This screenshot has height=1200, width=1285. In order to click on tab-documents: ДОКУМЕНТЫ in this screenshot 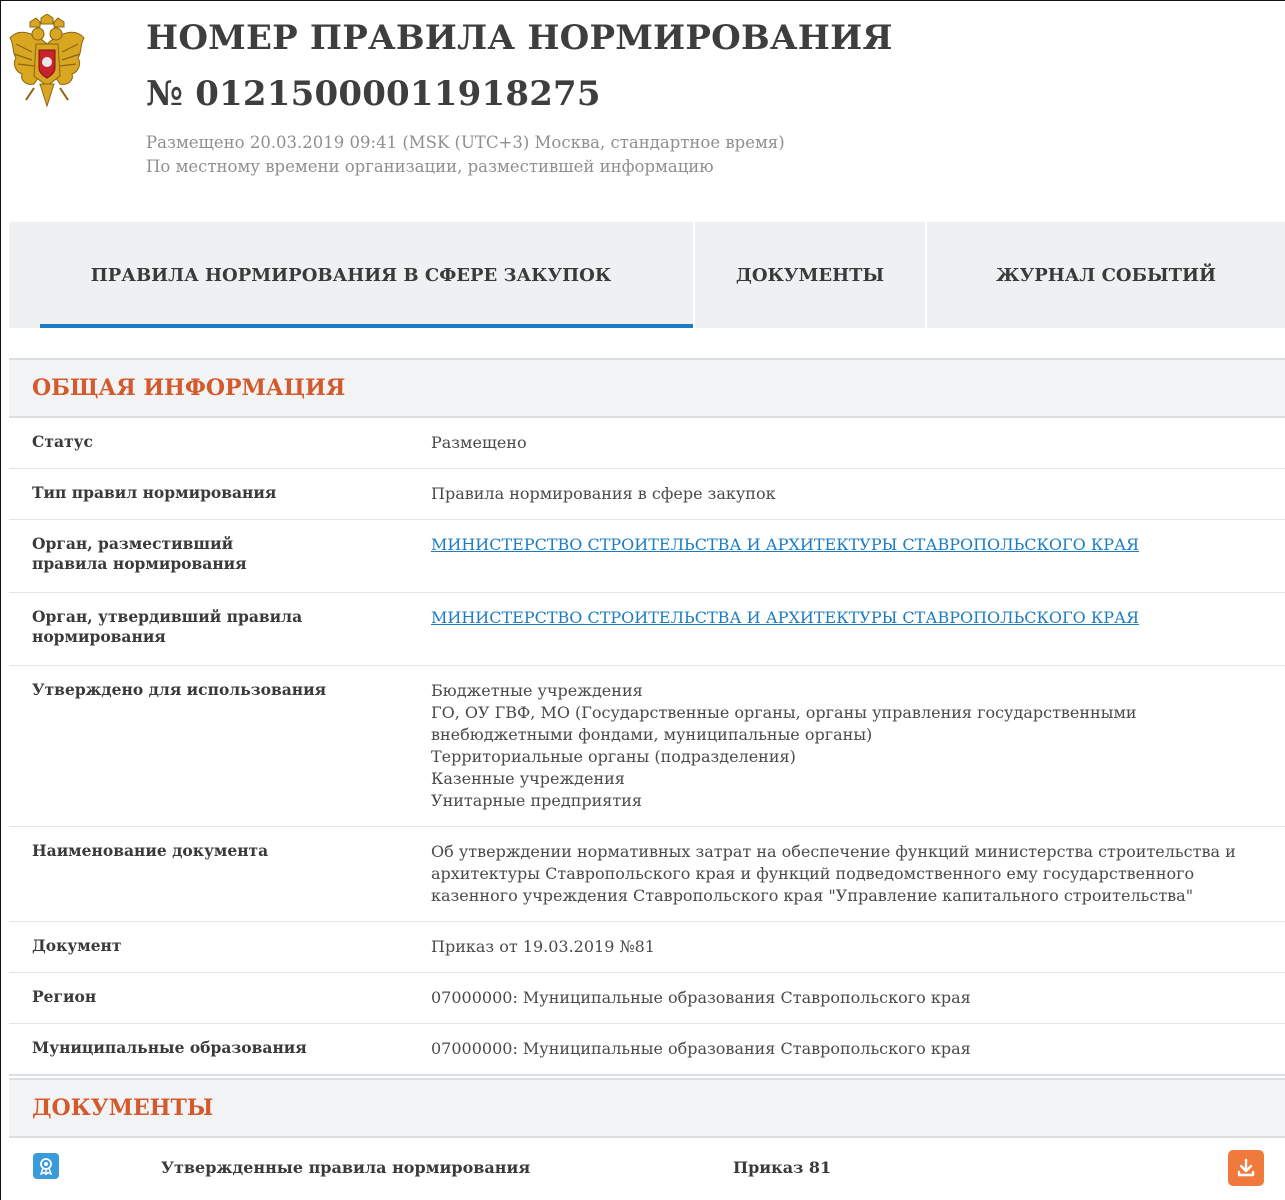, I will do `click(810, 275)`.